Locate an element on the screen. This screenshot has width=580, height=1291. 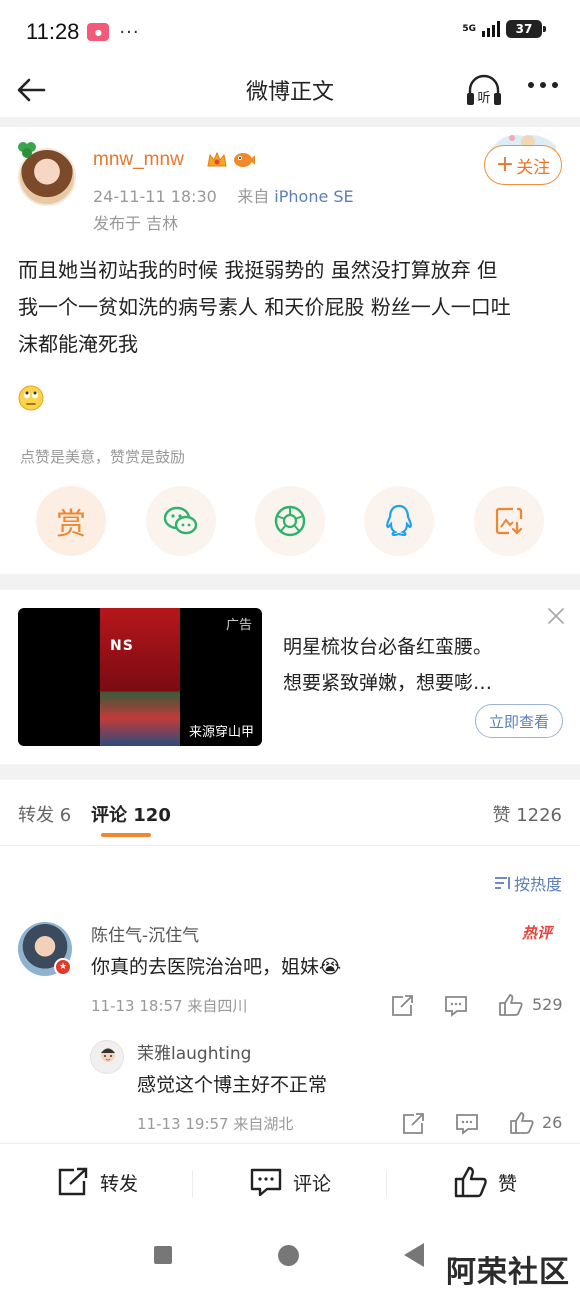
status-more-indicator: ··· is located at coordinates (129, 32).